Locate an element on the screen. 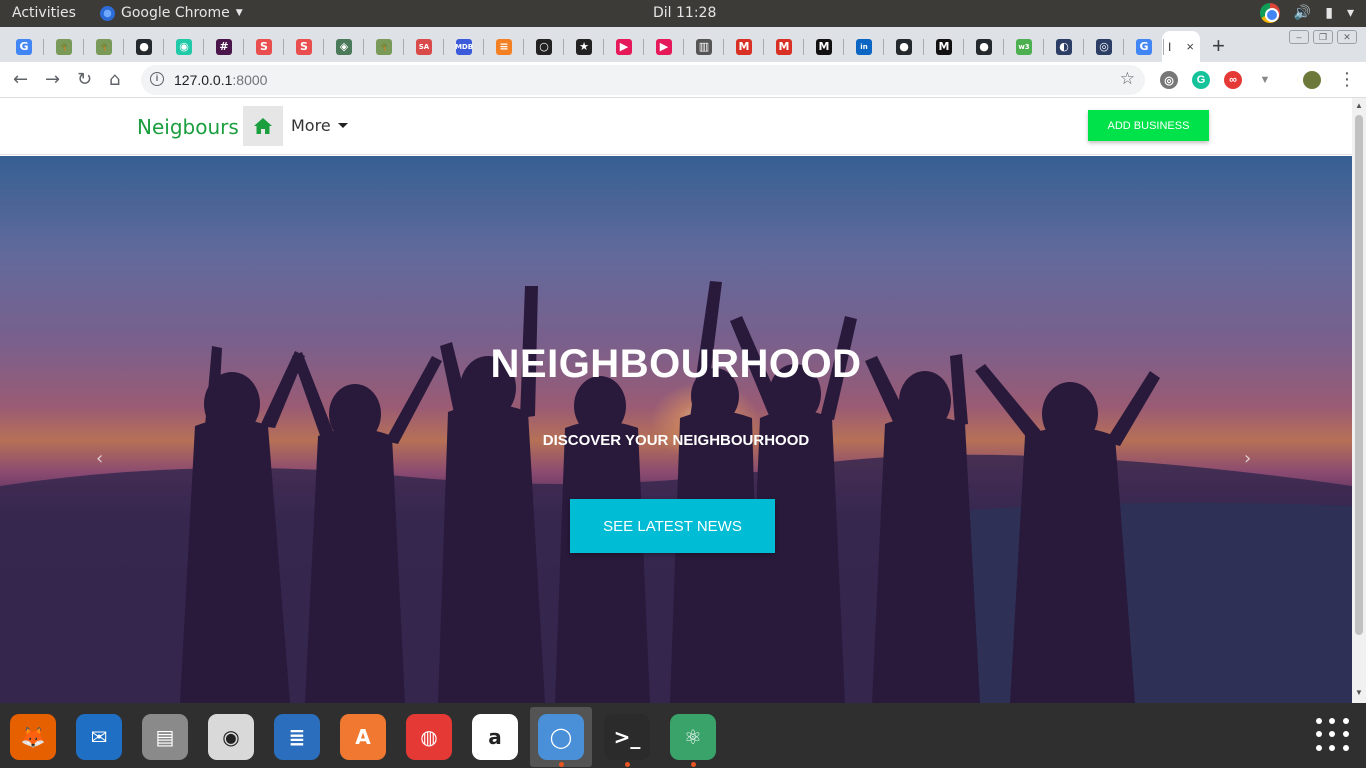 The height and width of the screenshot is (768, 1366). browser-tab: SA is located at coordinates (424, 46).